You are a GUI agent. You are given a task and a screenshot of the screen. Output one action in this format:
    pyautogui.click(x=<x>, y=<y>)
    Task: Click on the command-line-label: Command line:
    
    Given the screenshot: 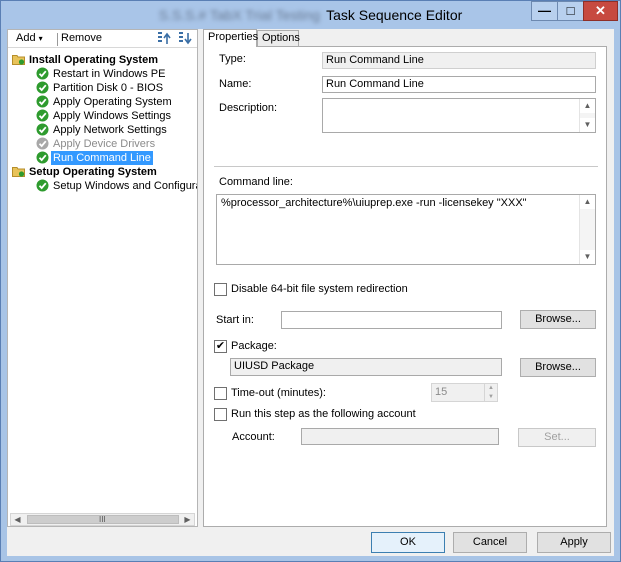 What is the action you would take?
    pyautogui.click(x=256, y=182)
    